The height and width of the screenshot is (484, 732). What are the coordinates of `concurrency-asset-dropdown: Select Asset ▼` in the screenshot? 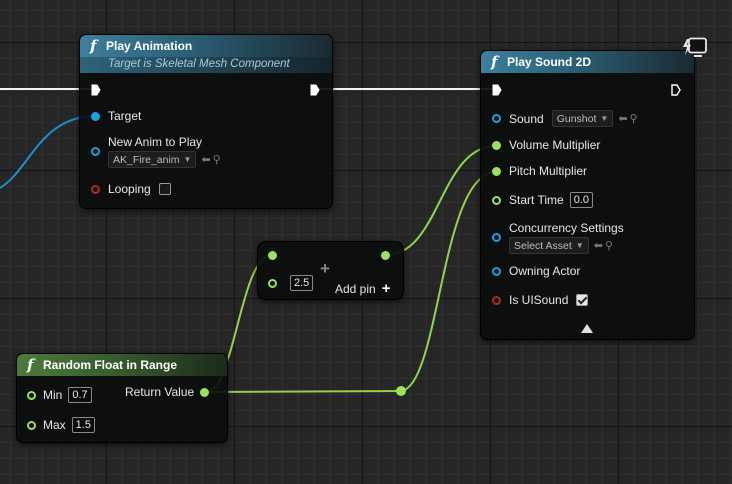 It's located at (549, 245).